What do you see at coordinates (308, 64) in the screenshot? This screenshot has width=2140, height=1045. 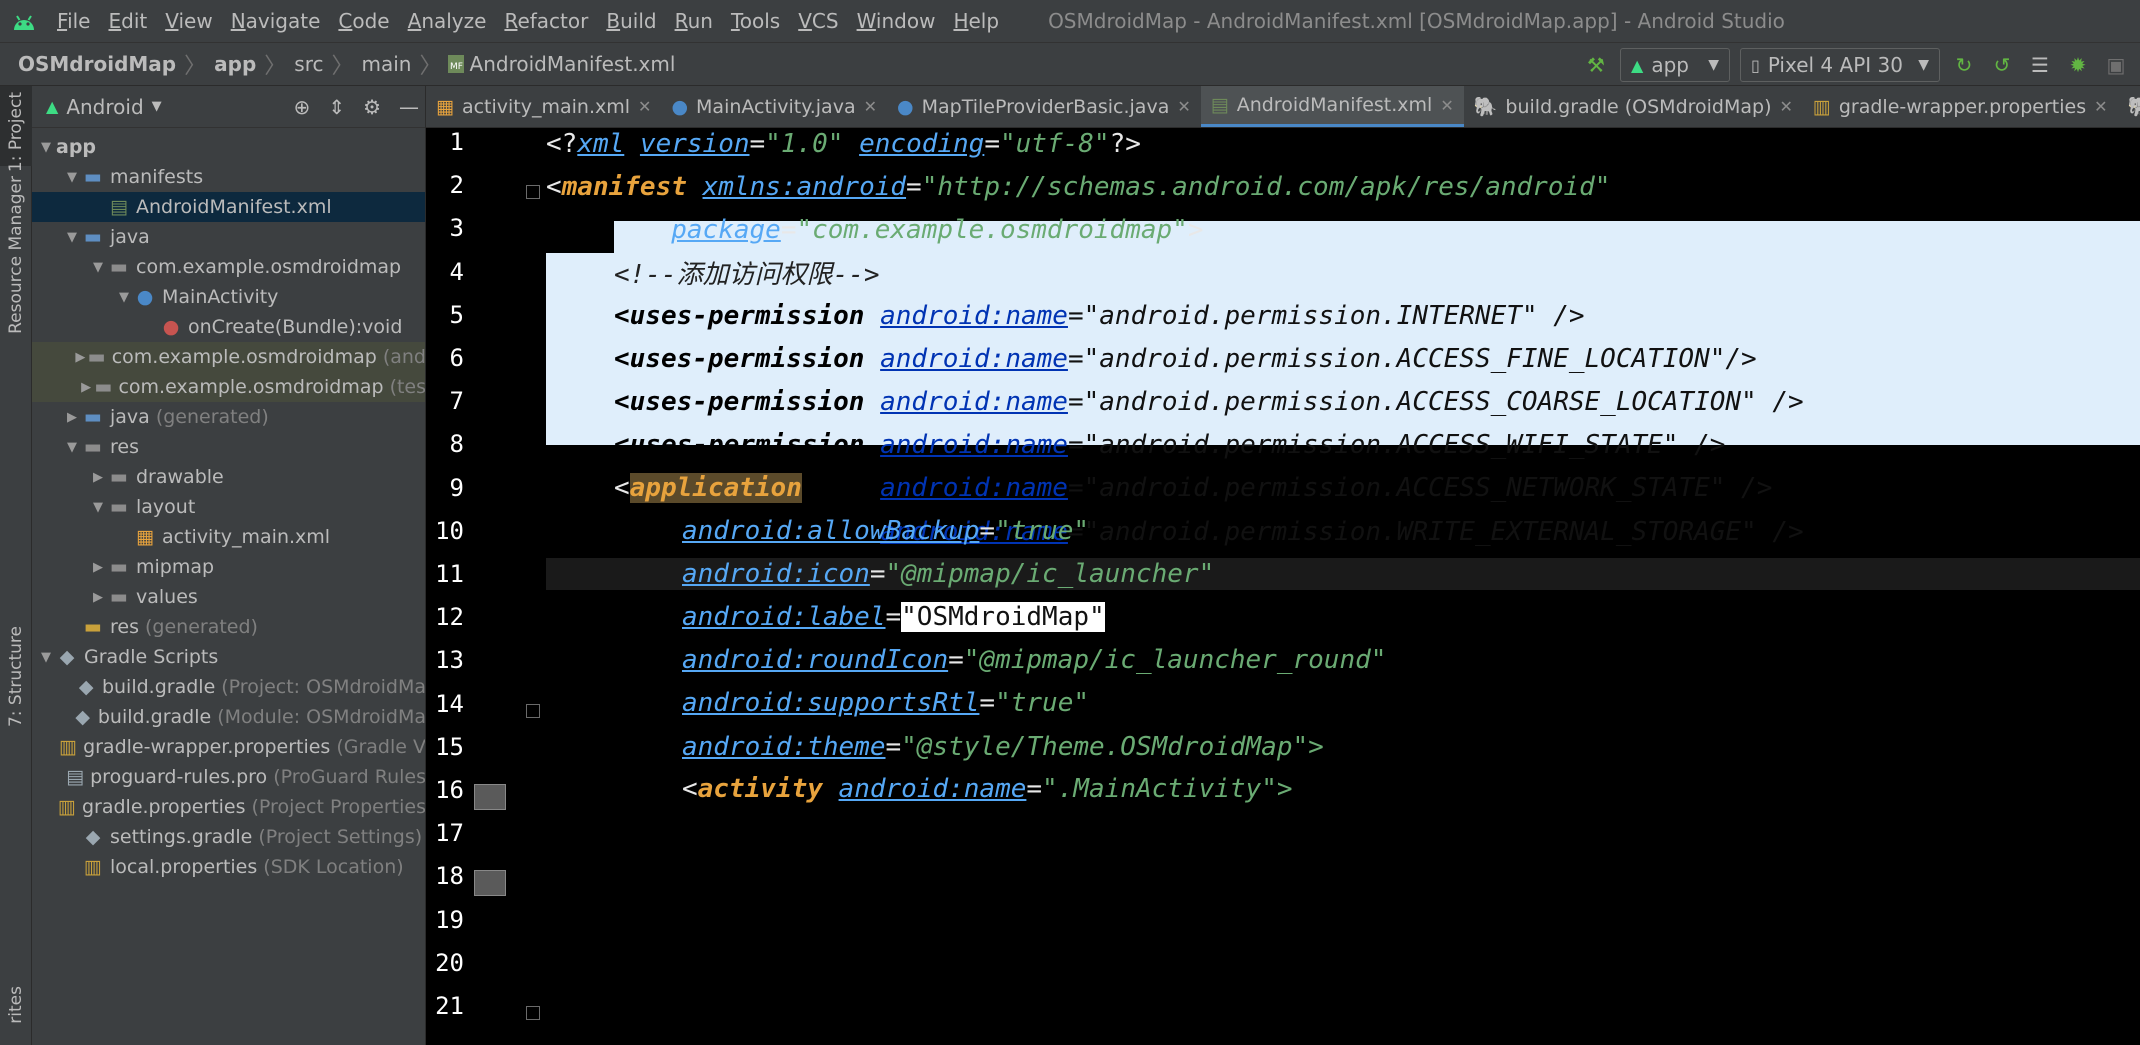 I see `breadcrumb-src: src` at bounding box center [308, 64].